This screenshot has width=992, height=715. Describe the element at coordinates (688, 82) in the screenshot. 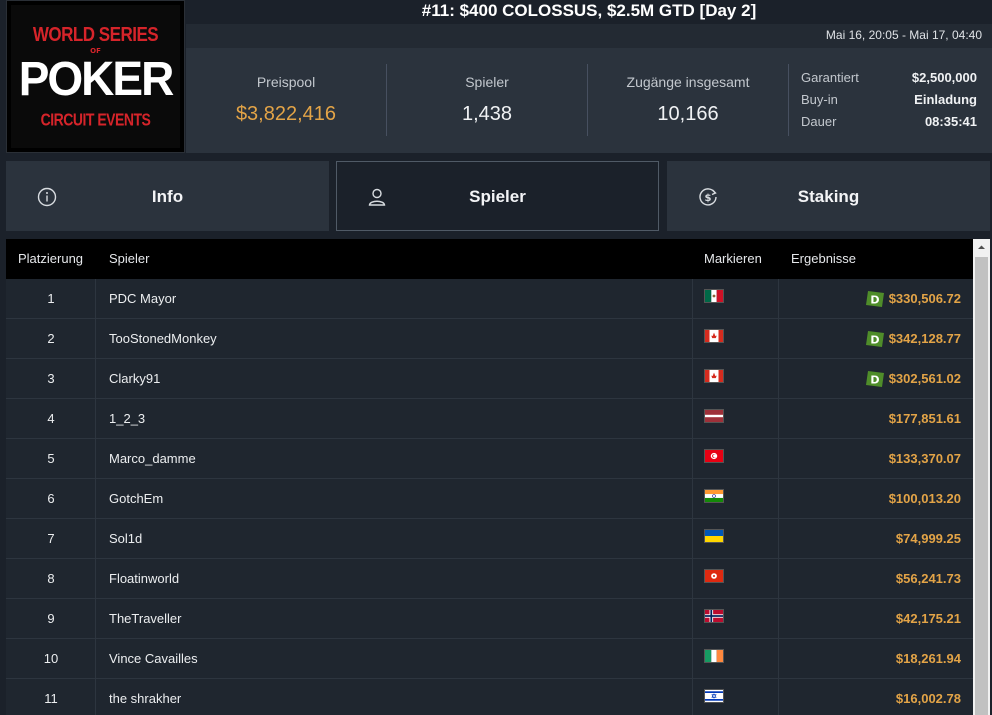

I see `entries-label: Zugänge insgesamt` at that location.